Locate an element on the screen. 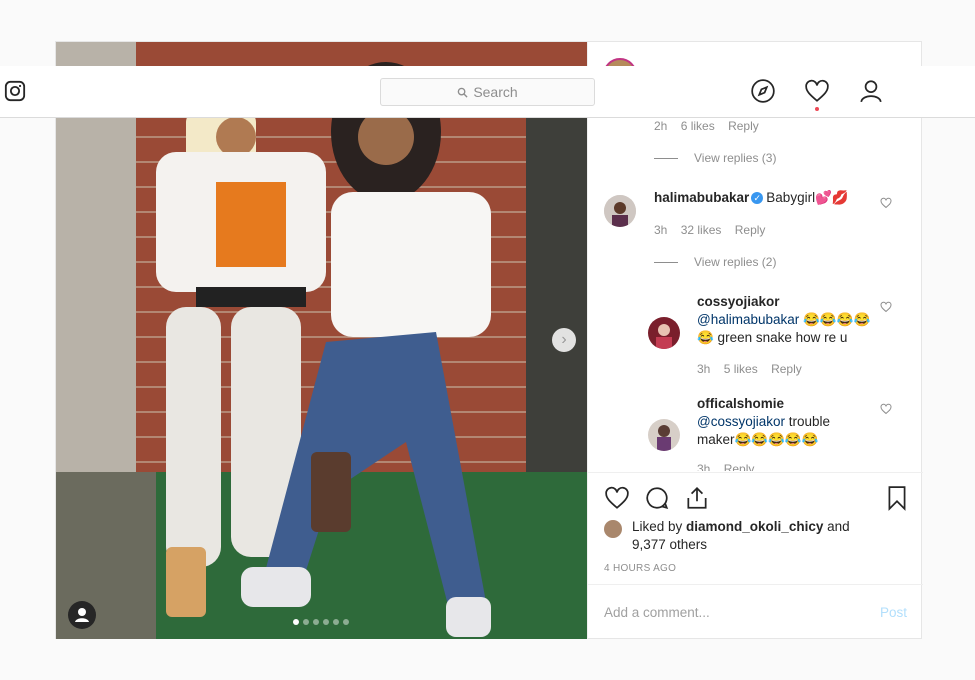 This screenshot has width=975, height=680. view-replies-label: View replies (3) is located at coordinates (735, 158).